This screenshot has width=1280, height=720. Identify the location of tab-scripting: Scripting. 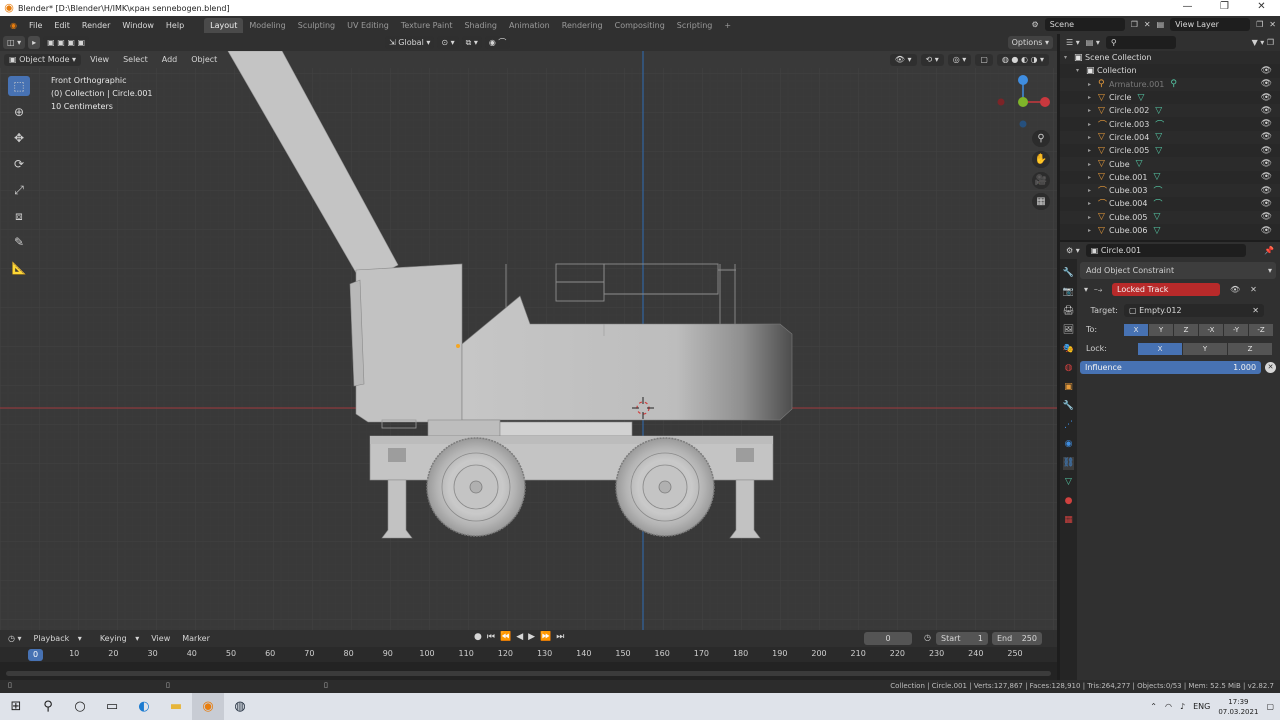
(695, 25).